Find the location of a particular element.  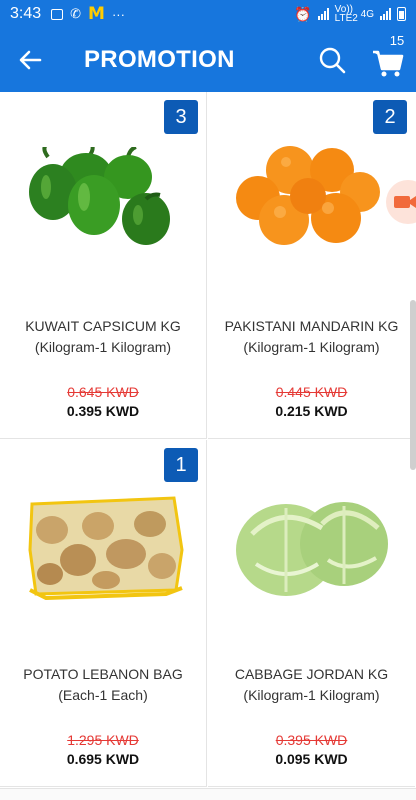

mcdonalds-icon: M is located at coordinates (96, 14).